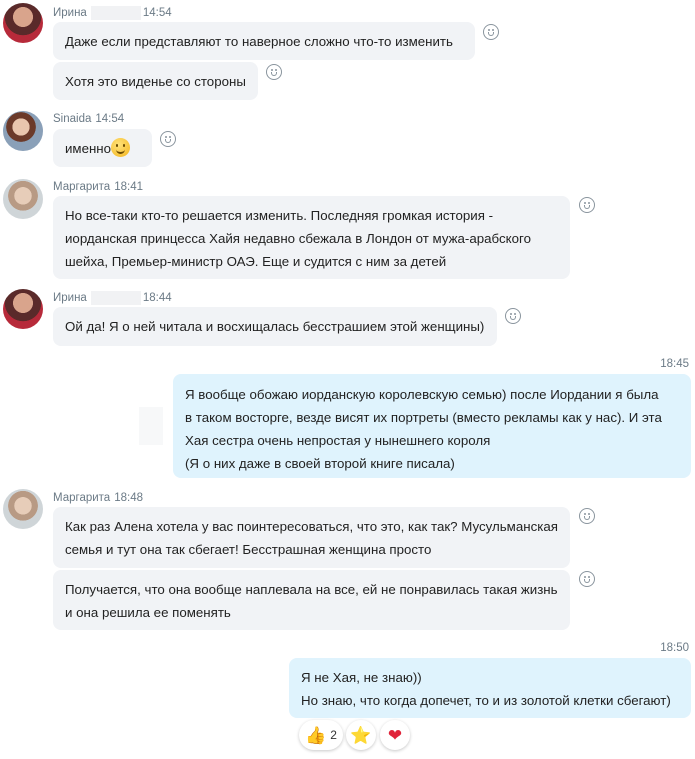 The image size is (695, 759). What do you see at coordinates (72, 119) in the screenshot?
I see `sender-name: Sinaida` at bounding box center [72, 119].